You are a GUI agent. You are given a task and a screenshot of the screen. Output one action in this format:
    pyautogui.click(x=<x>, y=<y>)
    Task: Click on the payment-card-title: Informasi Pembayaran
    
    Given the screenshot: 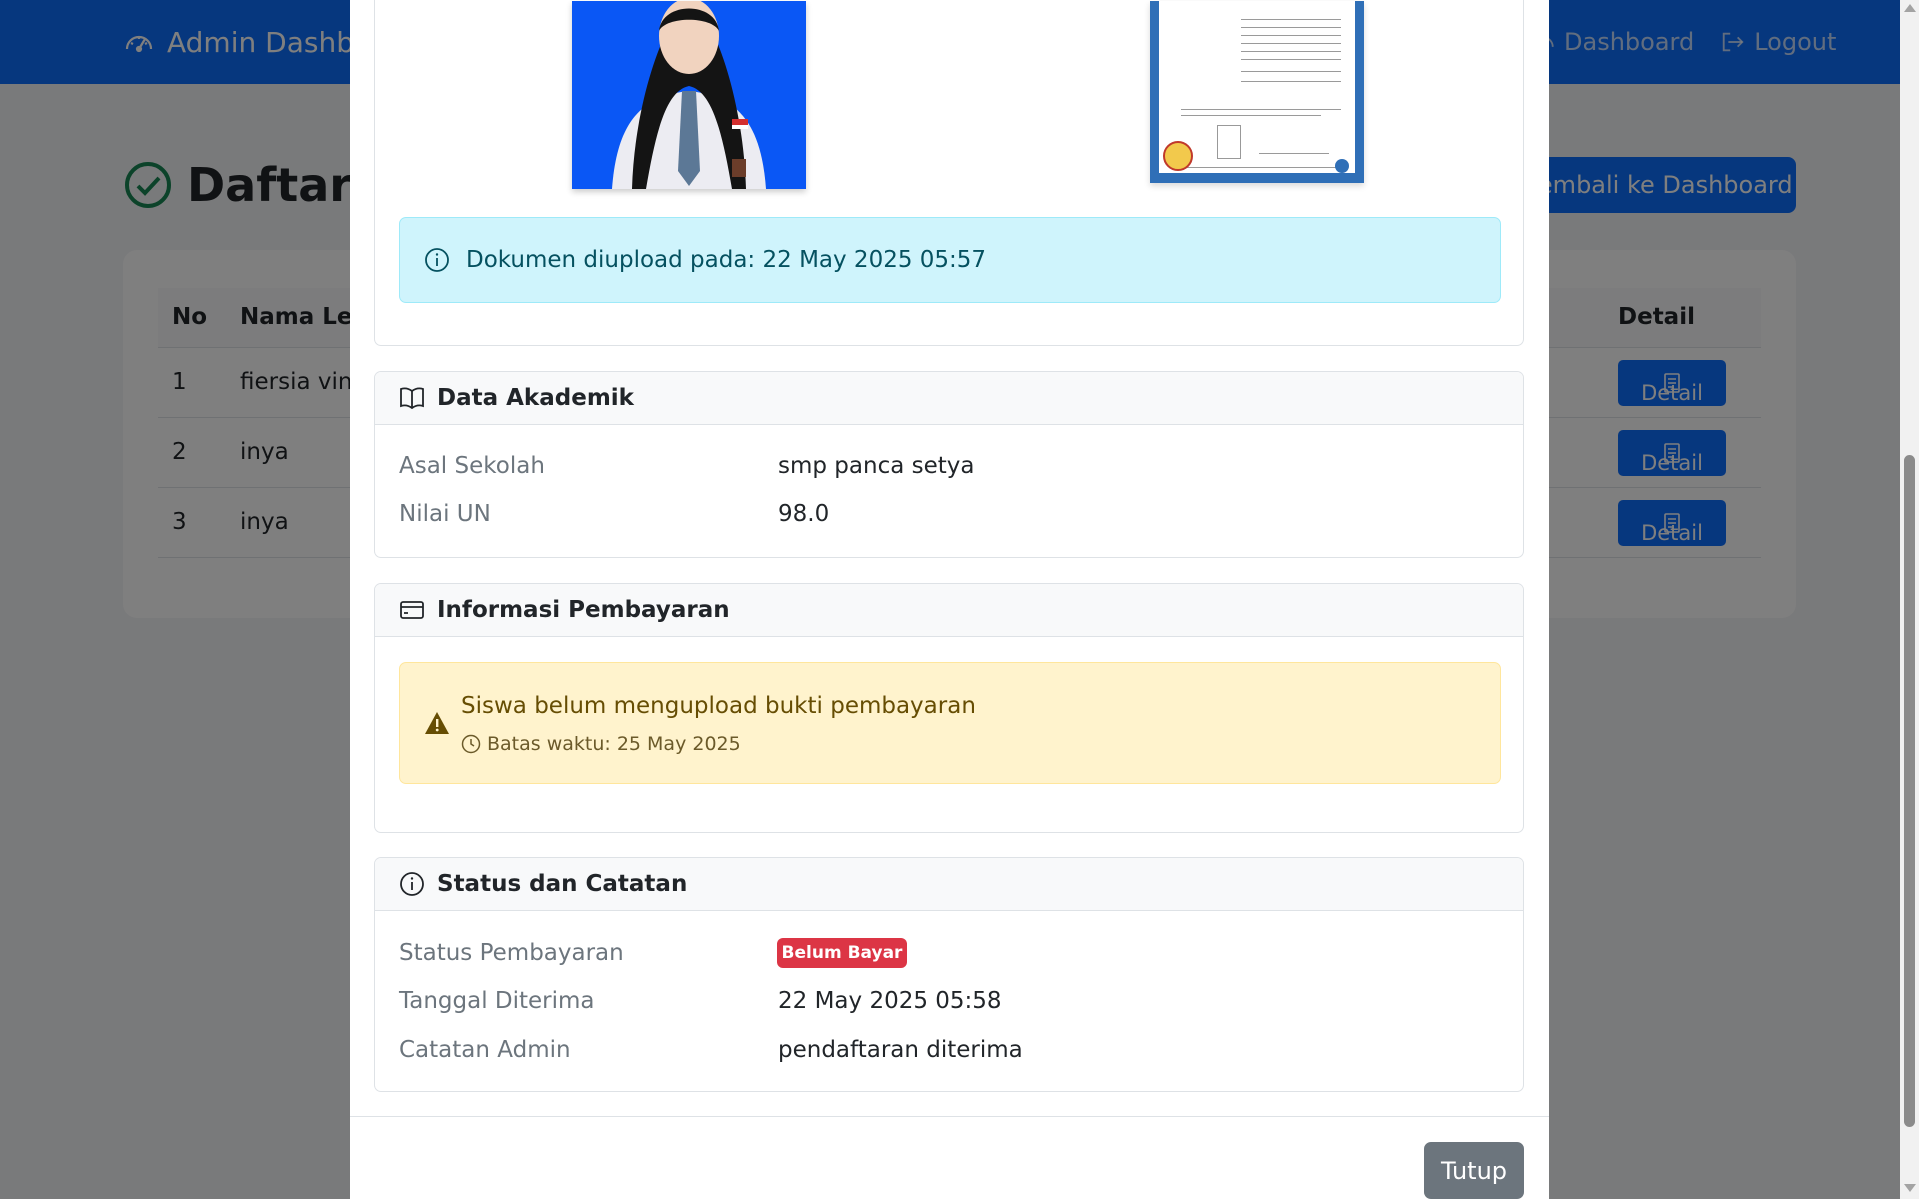 What is the action you would take?
    pyautogui.click(x=583, y=610)
    